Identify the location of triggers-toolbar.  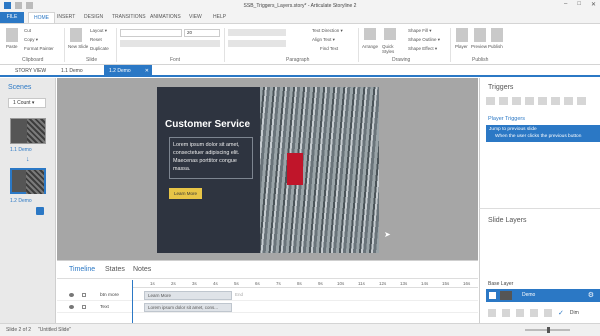
(536, 101).